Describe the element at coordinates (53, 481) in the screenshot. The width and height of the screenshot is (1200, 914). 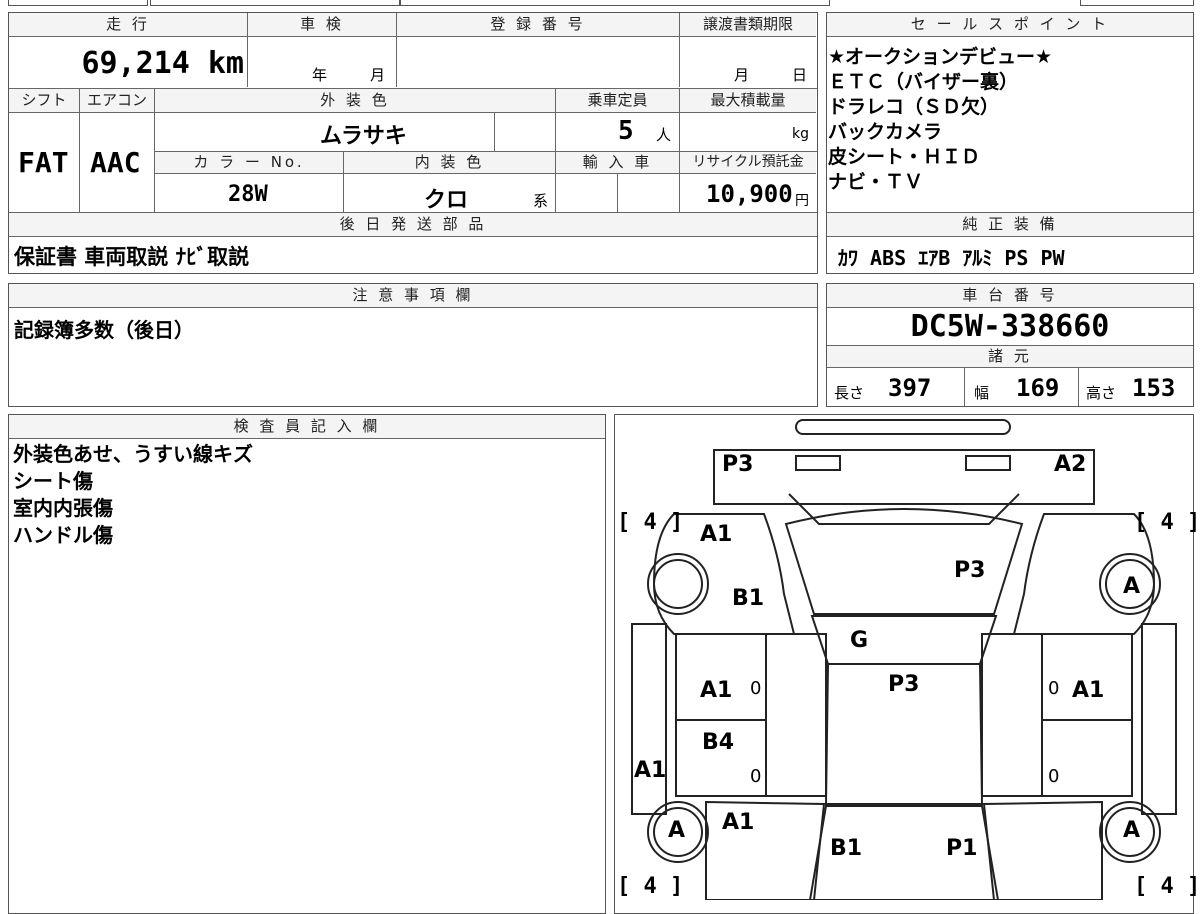
I see `inspector-line: シート傷` at that location.